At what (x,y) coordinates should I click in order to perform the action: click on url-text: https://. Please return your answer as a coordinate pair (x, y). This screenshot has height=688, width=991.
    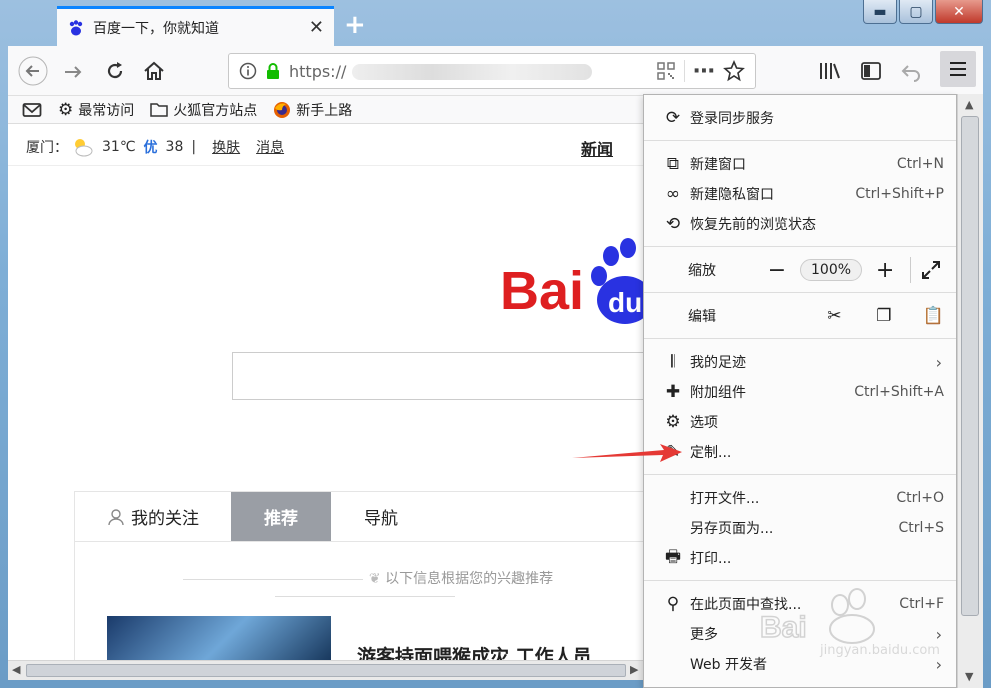
    Looking at the image, I should click on (468, 71).